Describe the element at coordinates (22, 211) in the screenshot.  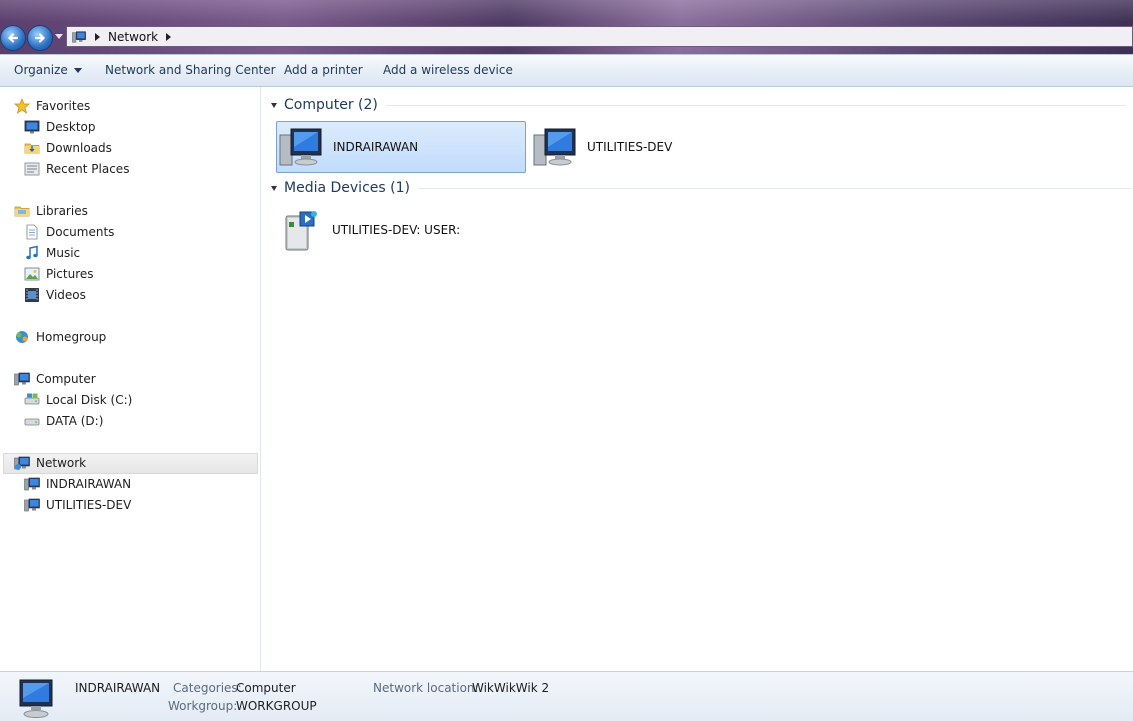
I see `library-icon` at that location.